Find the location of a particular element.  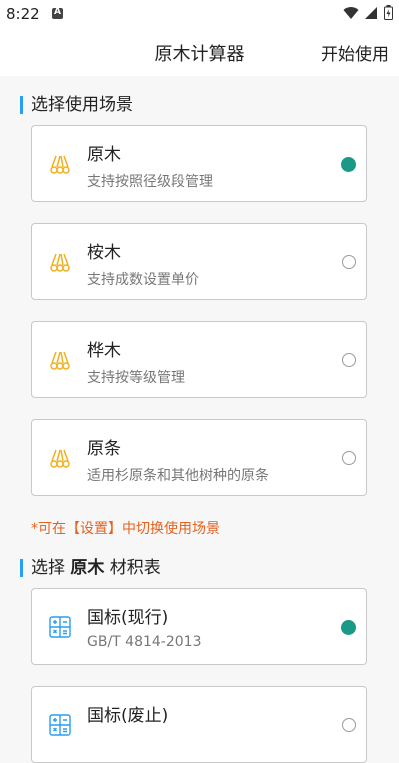

status-icons is located at coordinates (368, 12).